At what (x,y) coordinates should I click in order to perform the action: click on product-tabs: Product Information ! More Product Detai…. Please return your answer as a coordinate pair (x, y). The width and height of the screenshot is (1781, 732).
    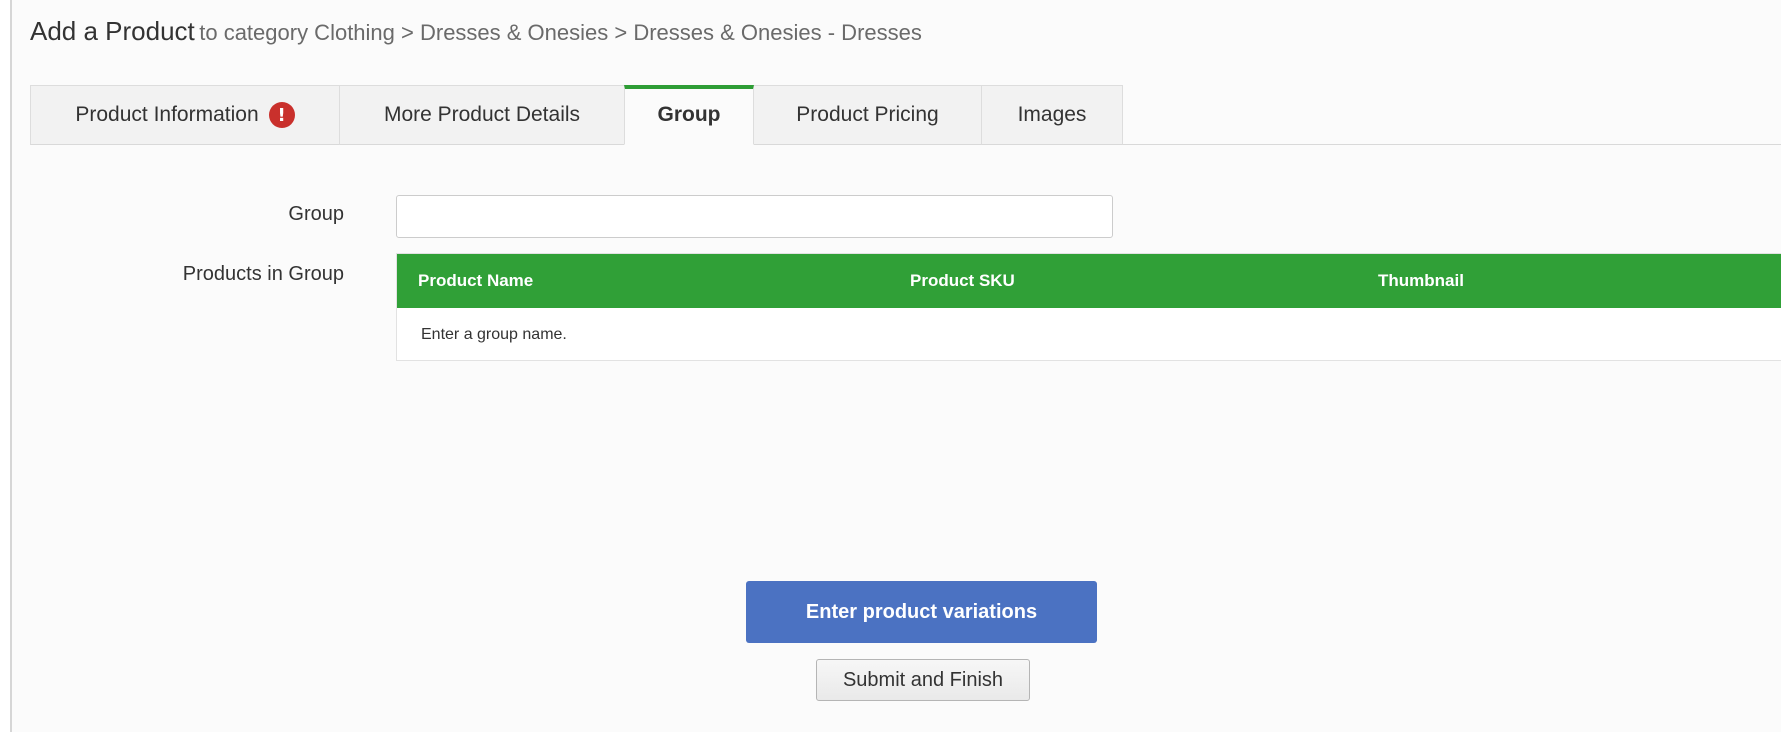
    Looking at the image, I should click on (576, 115).